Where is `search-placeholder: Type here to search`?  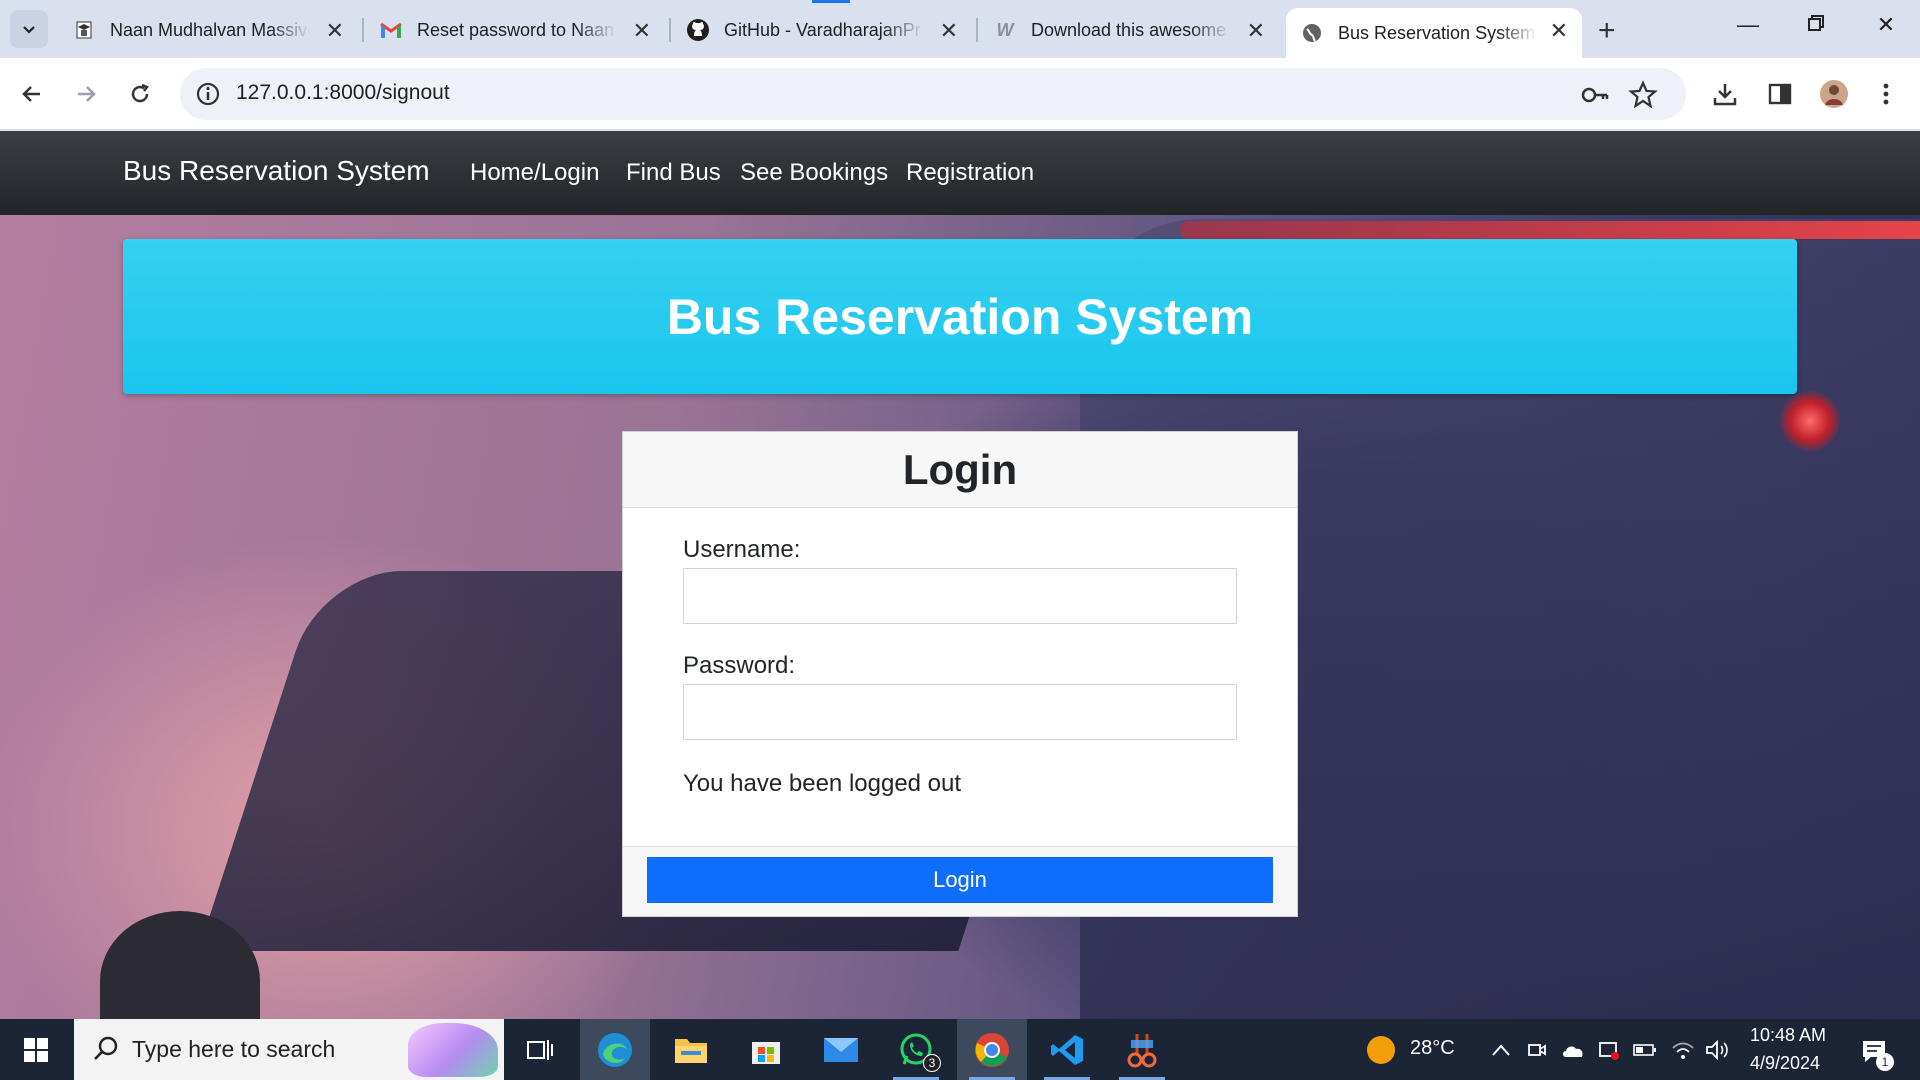
search-placeholder: Type here to search is located at coordinates (234, 1049).